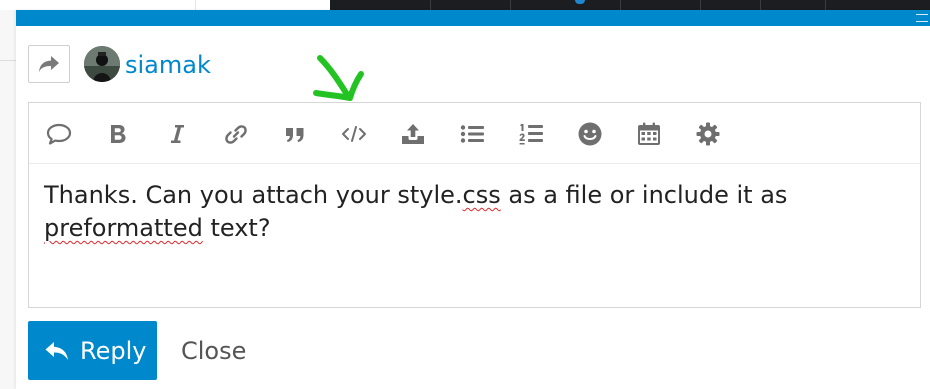 The width and height of the screenshot is (930, 389). I want to click on numbered-list-button, so click(531, 134).